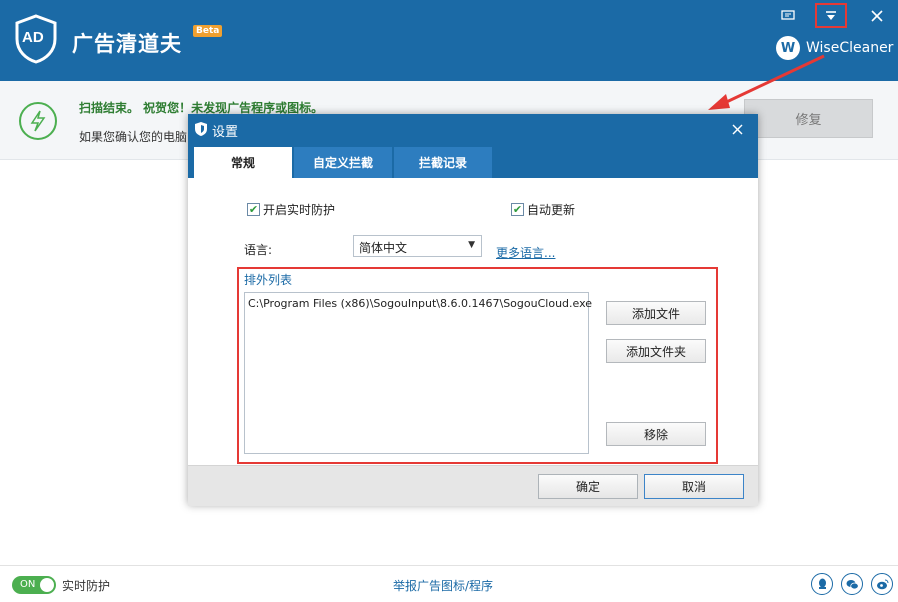 The width and height of the screenshot is (898, 602). Describe the element at coordinates (822, 584) in the screenshot. I see `qq-icon` at that location.